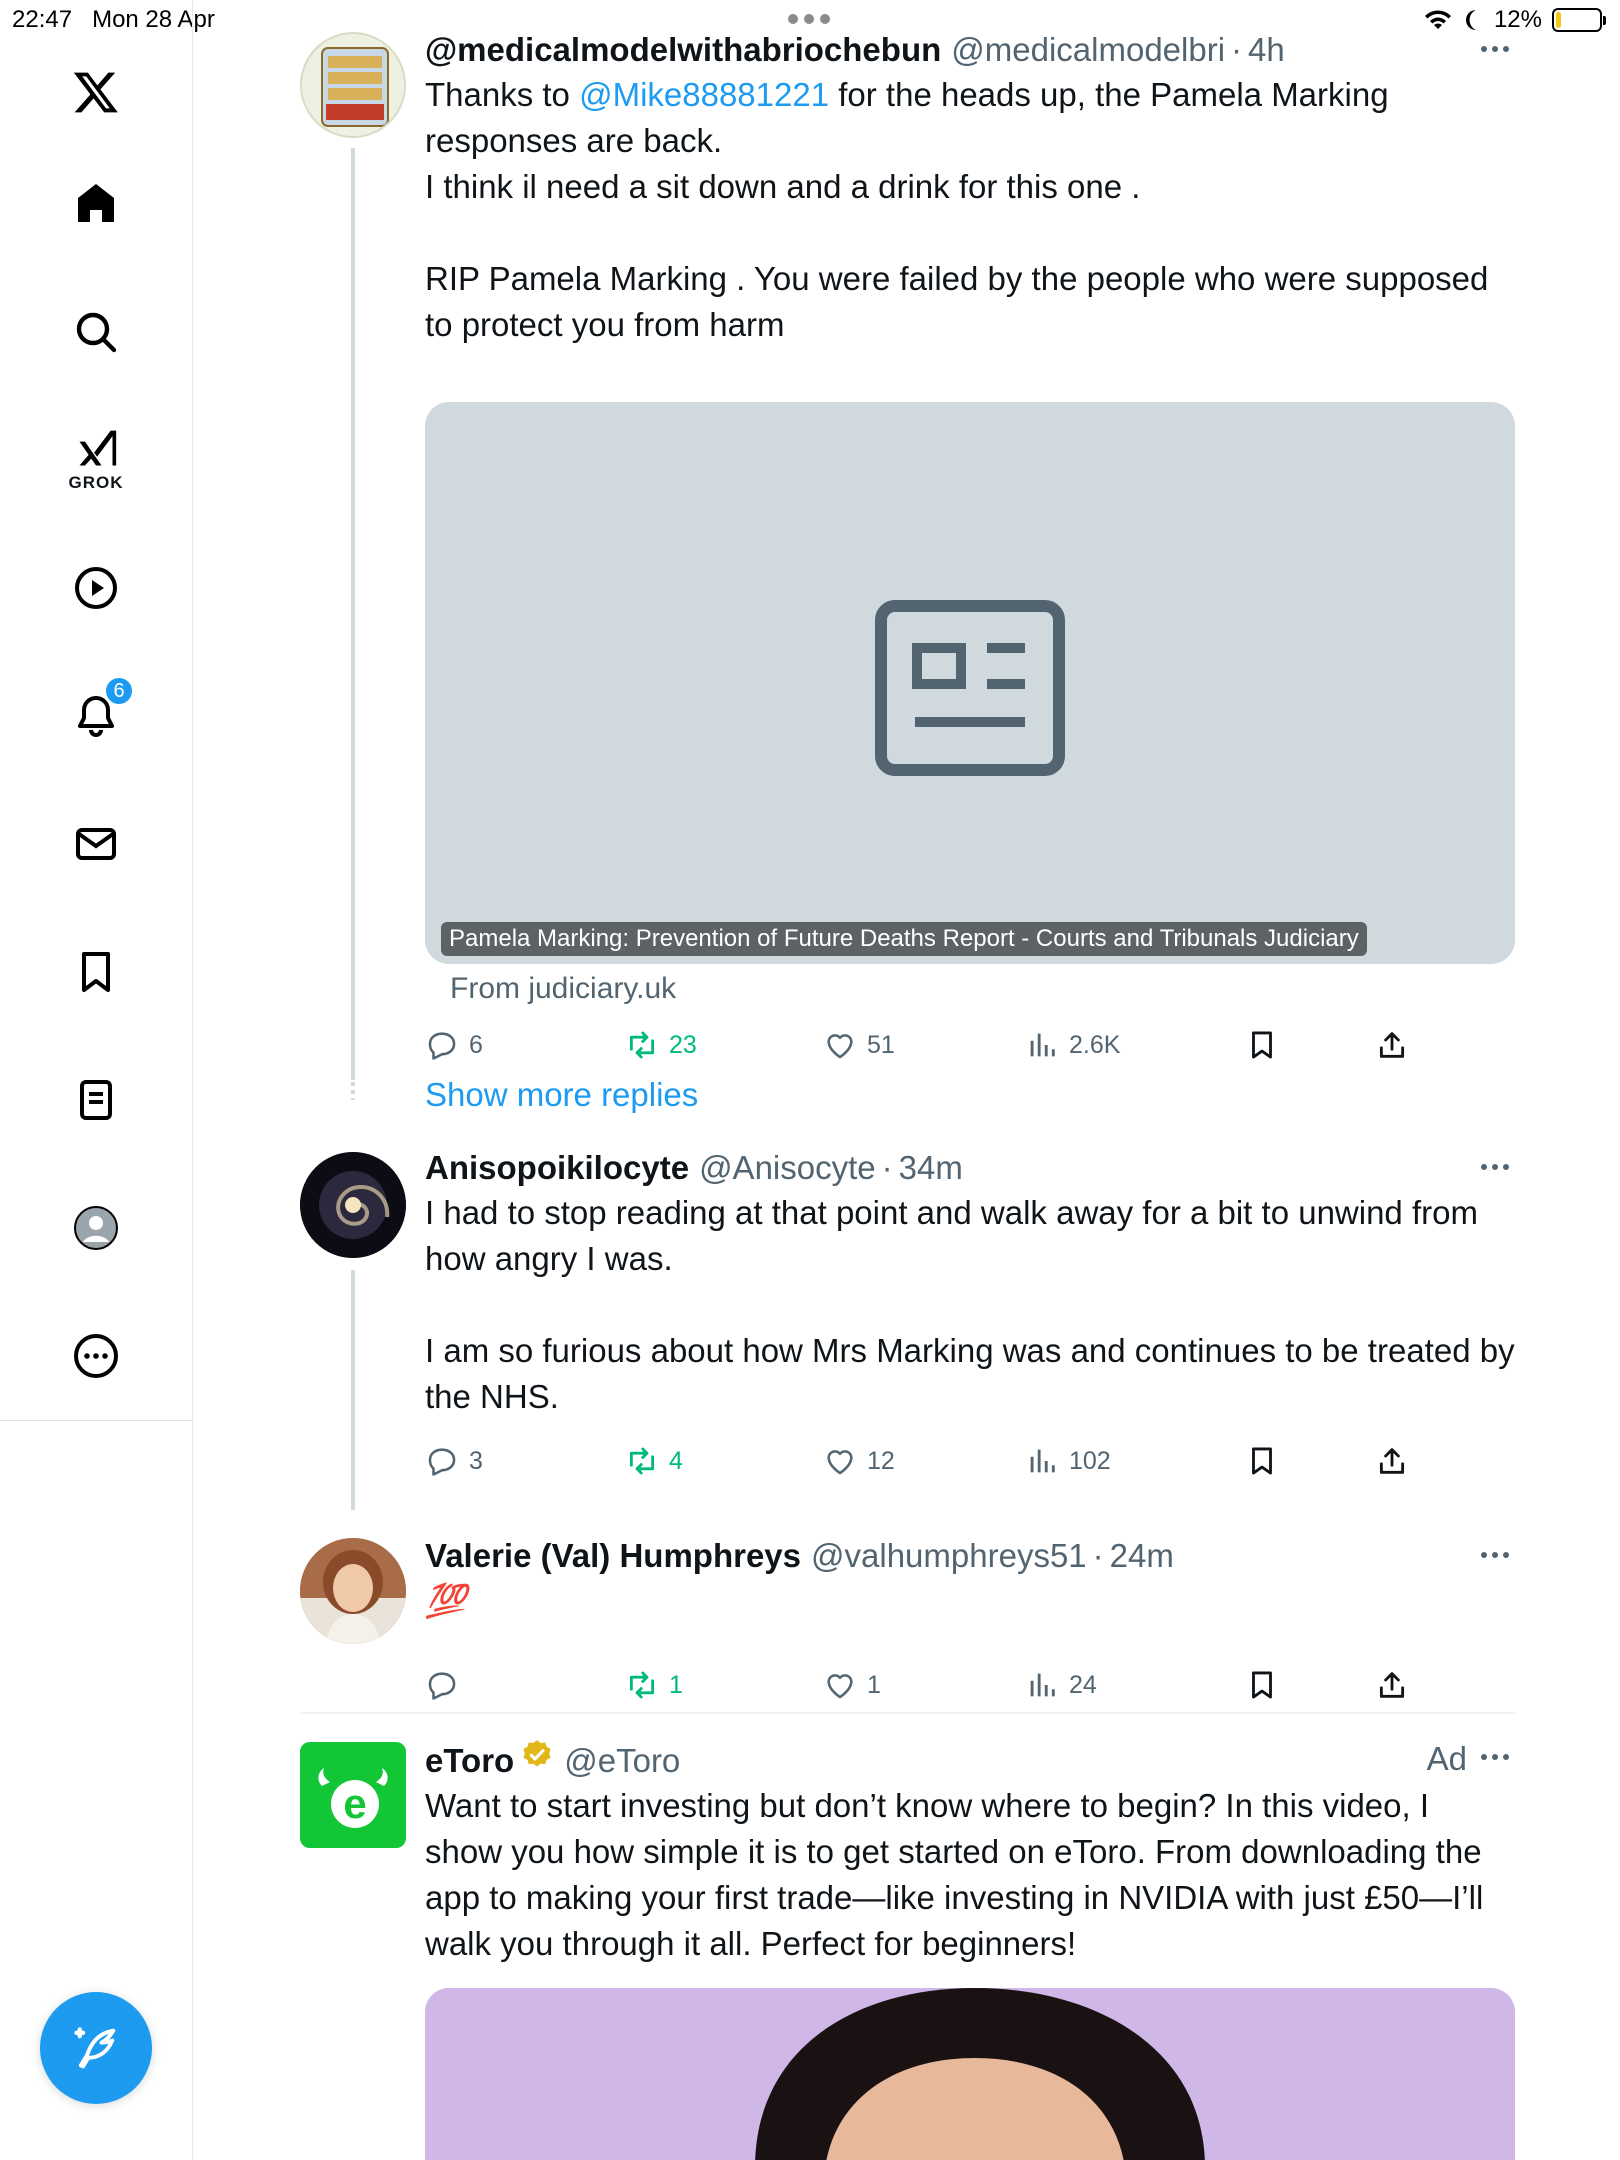  What do you see at coordinates (787, 1168) in the screenshot?
I see `handle: @Anisocyte` at bounding box center [787, 1168].